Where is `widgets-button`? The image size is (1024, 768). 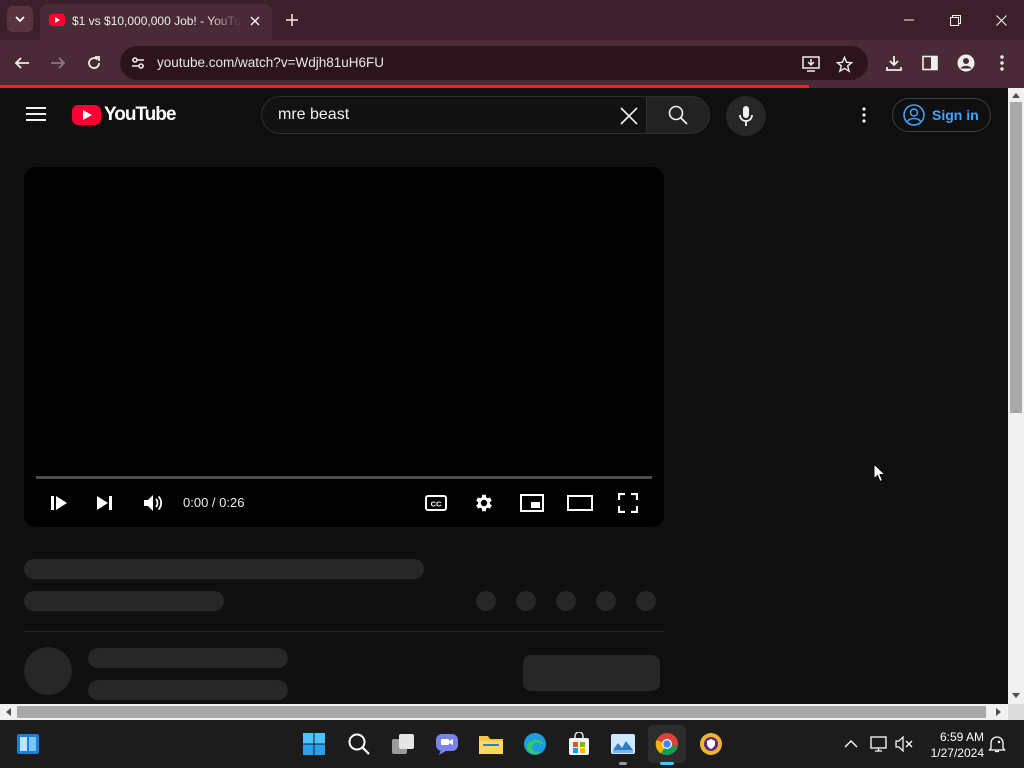 widgets-button is located at coordinates (28, 744).